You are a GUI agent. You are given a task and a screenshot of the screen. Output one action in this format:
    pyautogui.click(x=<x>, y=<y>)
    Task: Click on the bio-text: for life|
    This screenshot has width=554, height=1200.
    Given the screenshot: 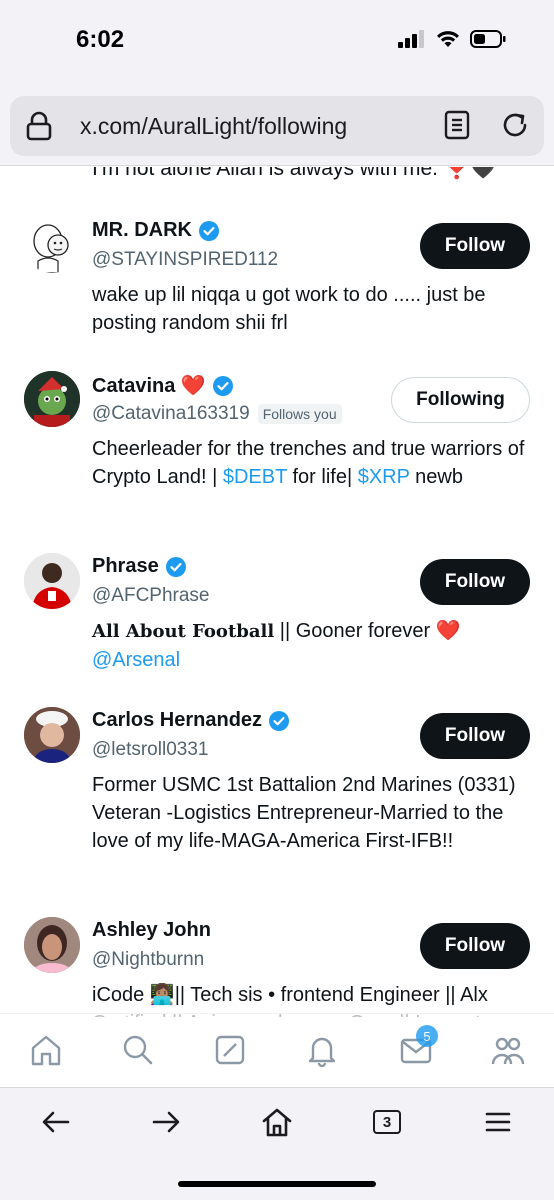 What is the action you would take?
    pyautogui.click(x=322, y=477)
    